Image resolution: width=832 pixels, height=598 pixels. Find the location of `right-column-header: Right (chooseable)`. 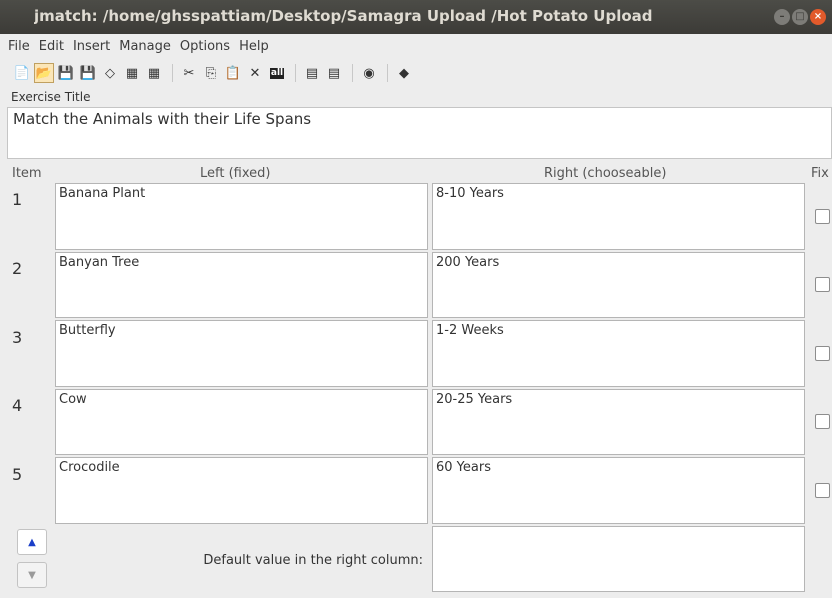

right-column-header: Right (chooseable) is located at coordinates (605, 173).